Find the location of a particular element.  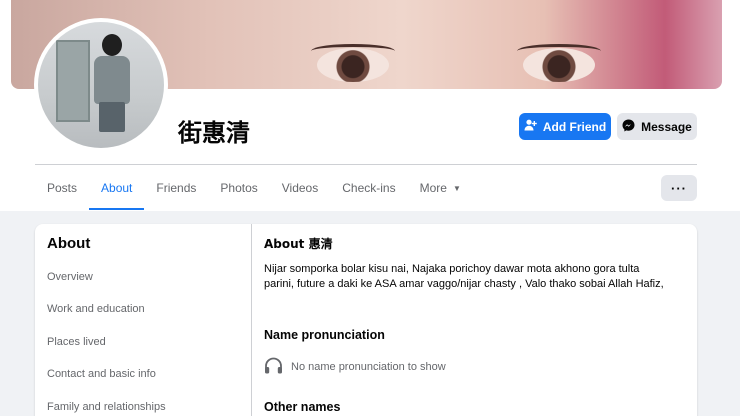

avatar-person is located at coordinates (111, 84).